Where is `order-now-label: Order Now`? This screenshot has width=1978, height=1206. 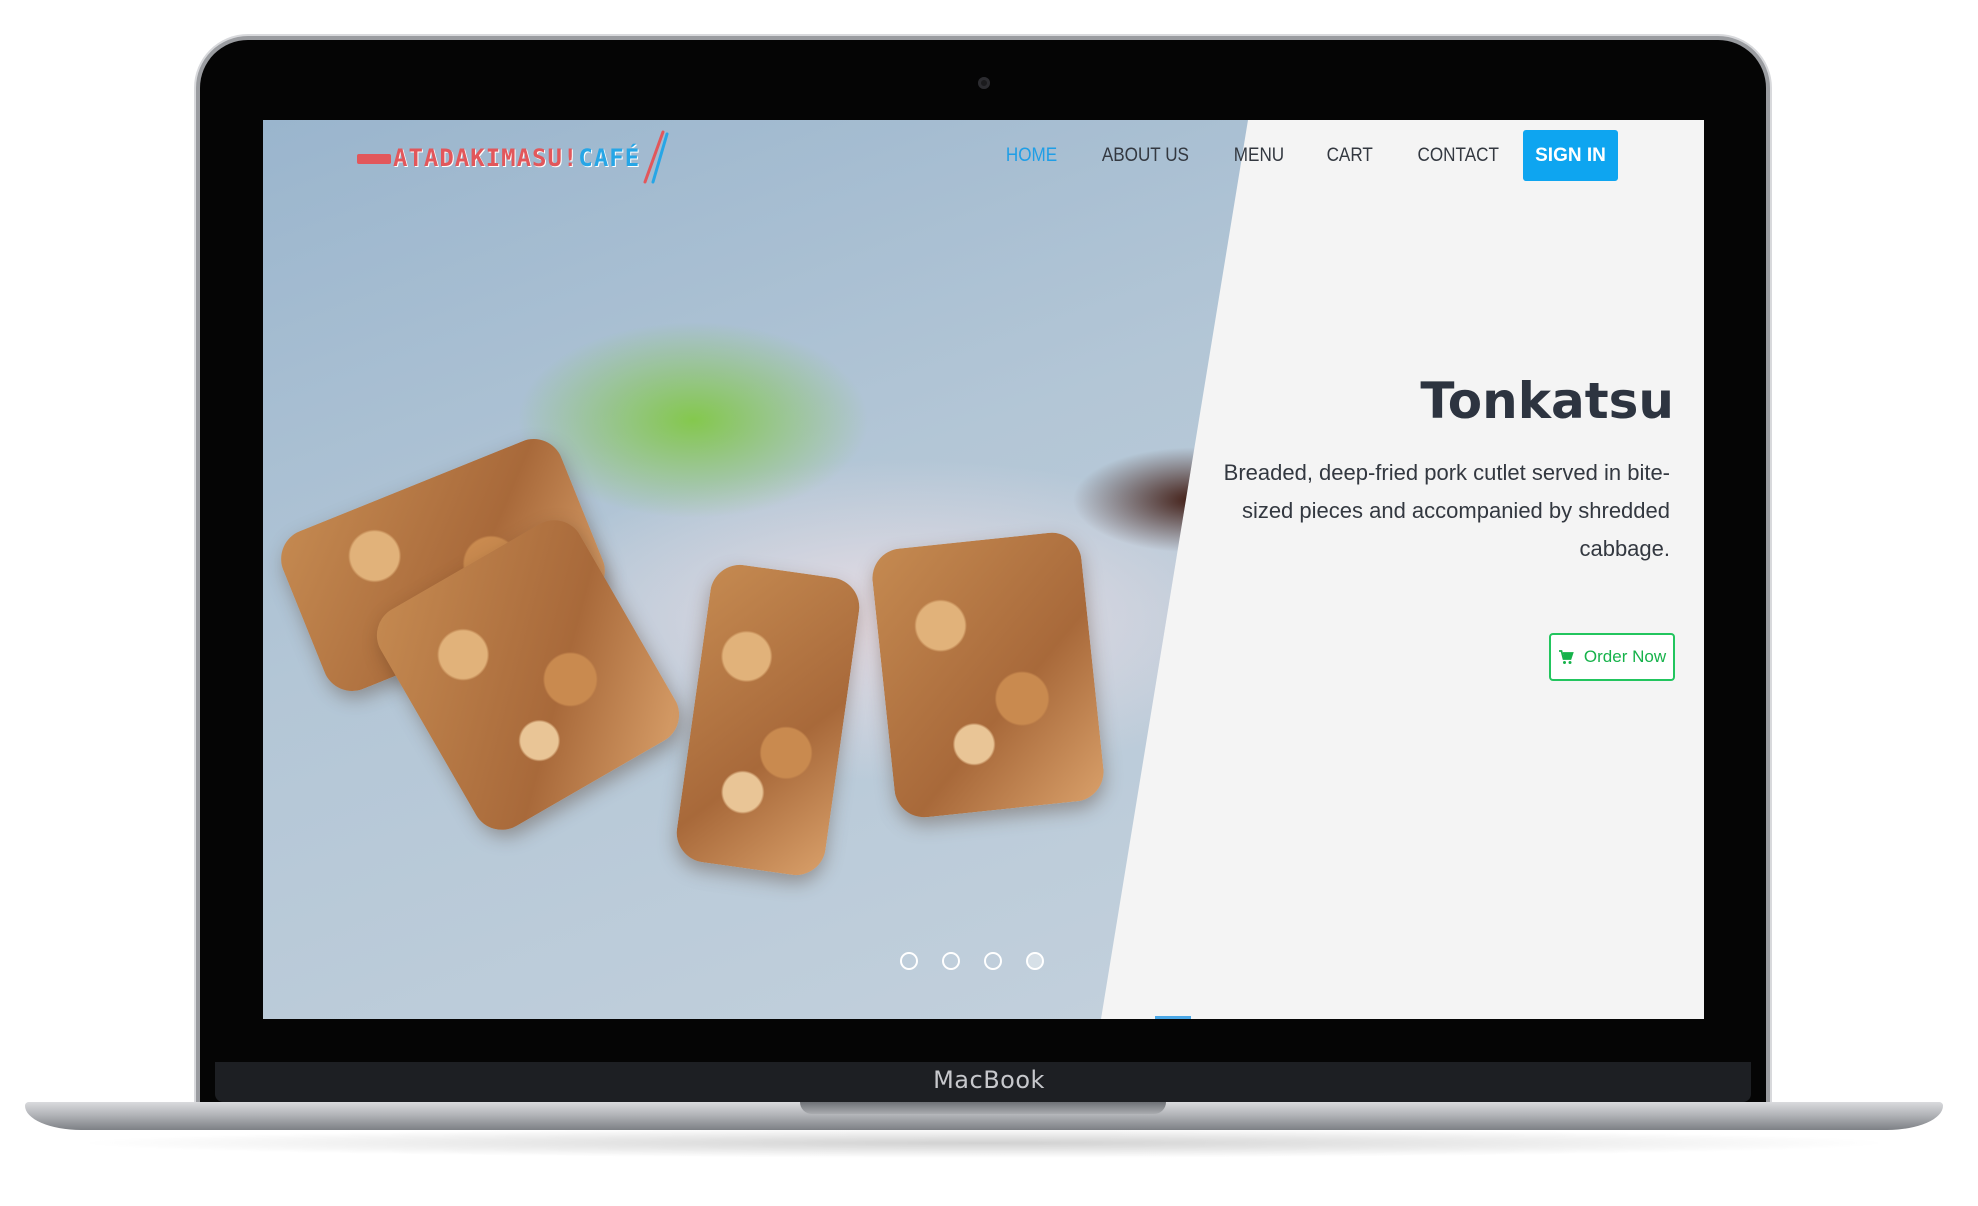 order-now-label: Order Now is located at coordinates (1625, 656).